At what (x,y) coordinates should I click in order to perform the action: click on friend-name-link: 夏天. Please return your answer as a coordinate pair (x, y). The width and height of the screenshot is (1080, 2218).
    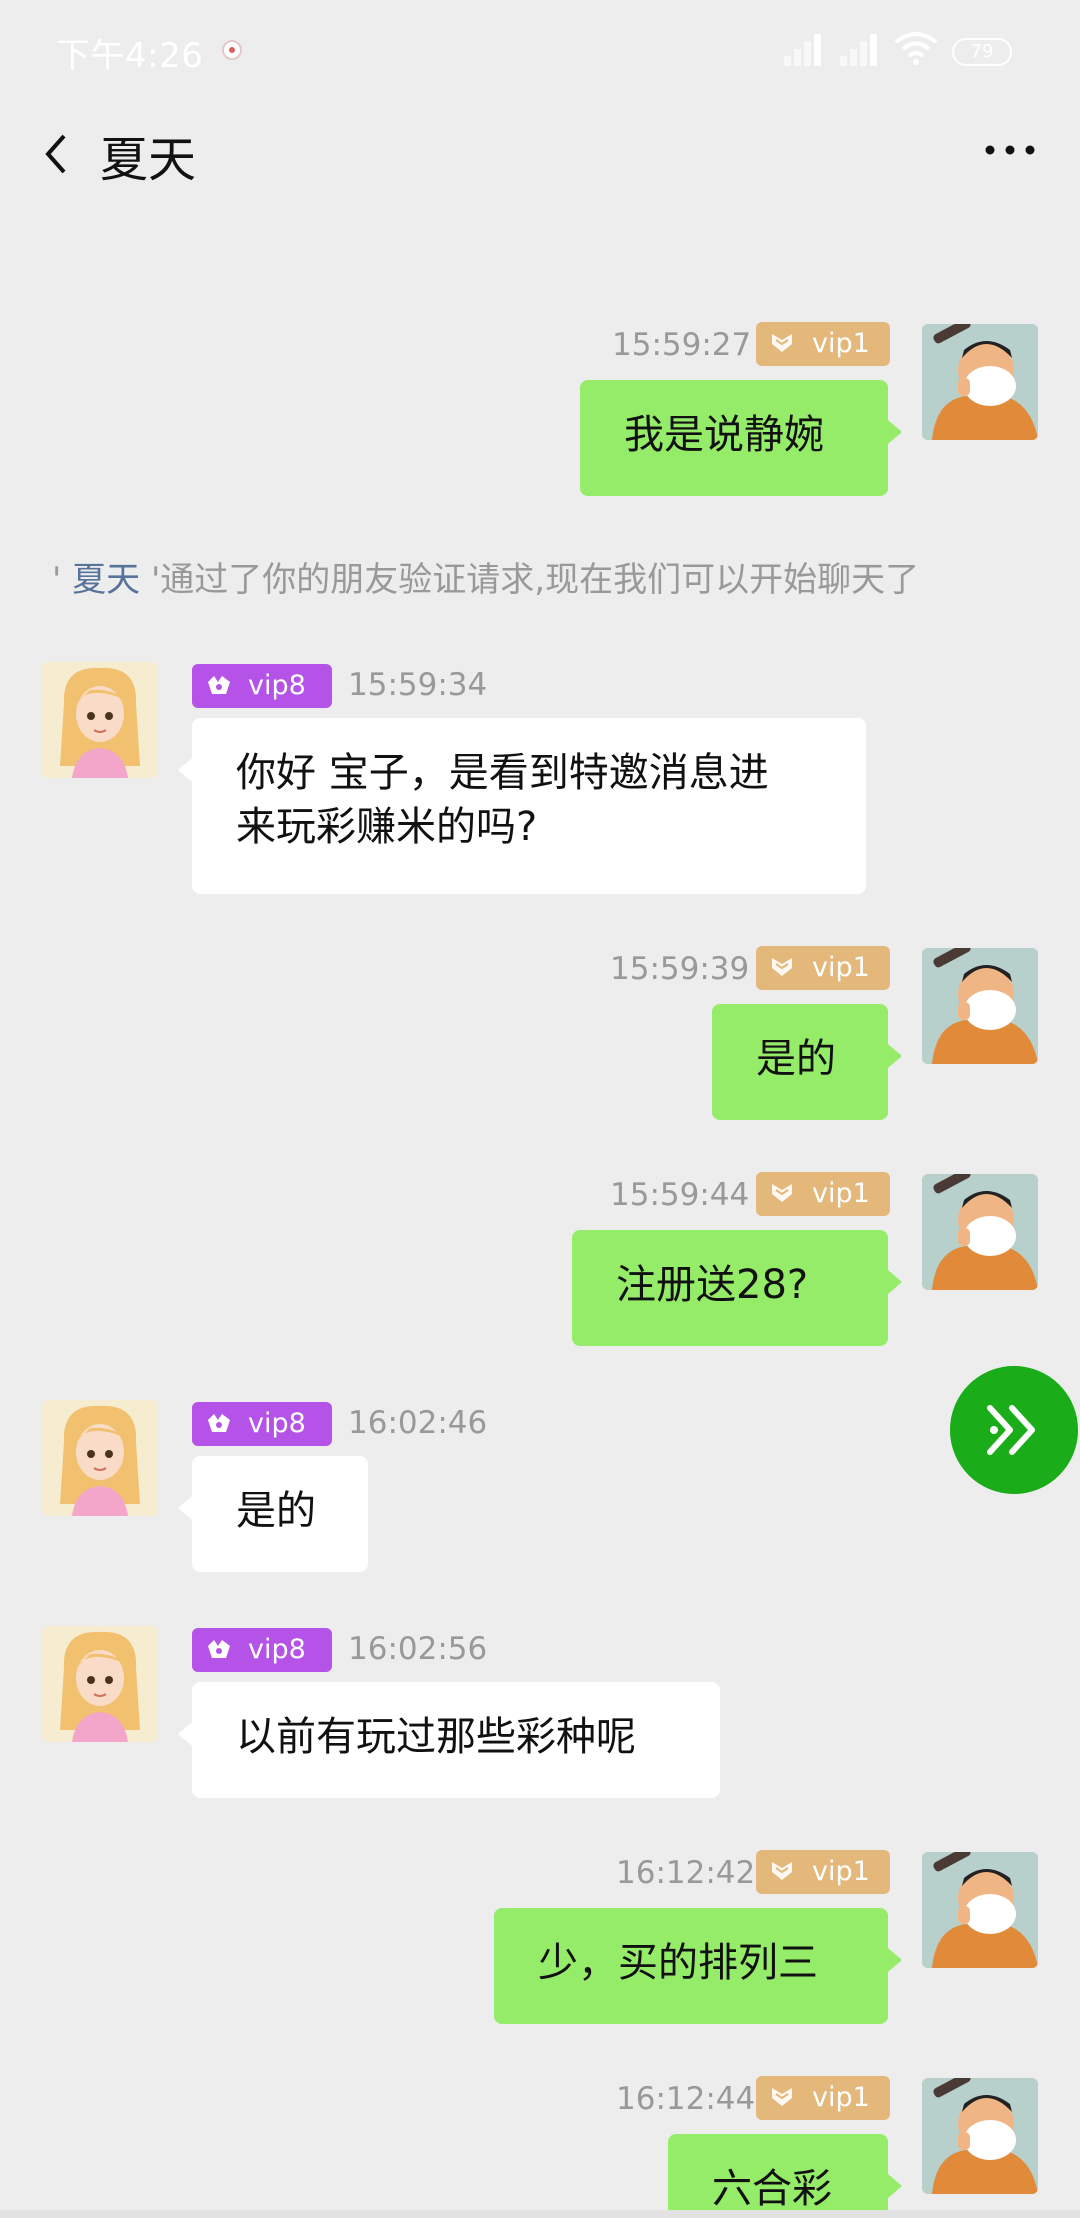
    Looking at the image, I should click on (106, 580).